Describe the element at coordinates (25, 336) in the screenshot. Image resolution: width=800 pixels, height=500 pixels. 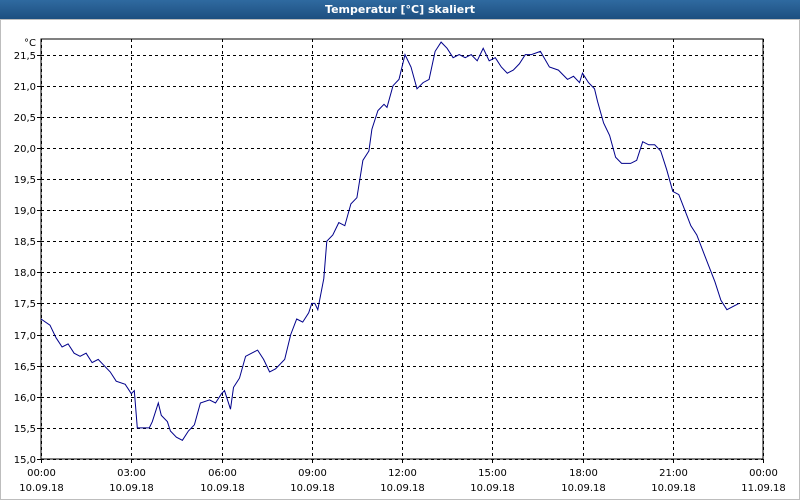
I see `y-tick-label: 17,0` at that location.